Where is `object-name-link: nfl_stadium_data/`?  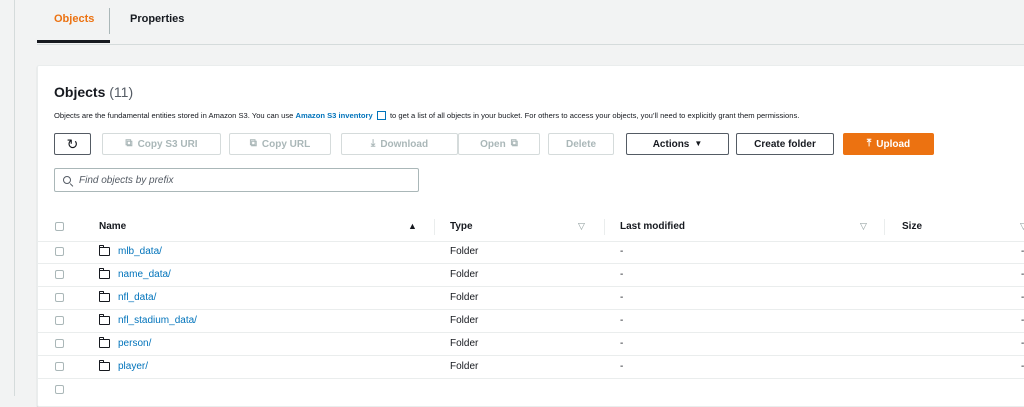
object-name-link: nfl_stadium_data/ is located at coordinates (157, 320).